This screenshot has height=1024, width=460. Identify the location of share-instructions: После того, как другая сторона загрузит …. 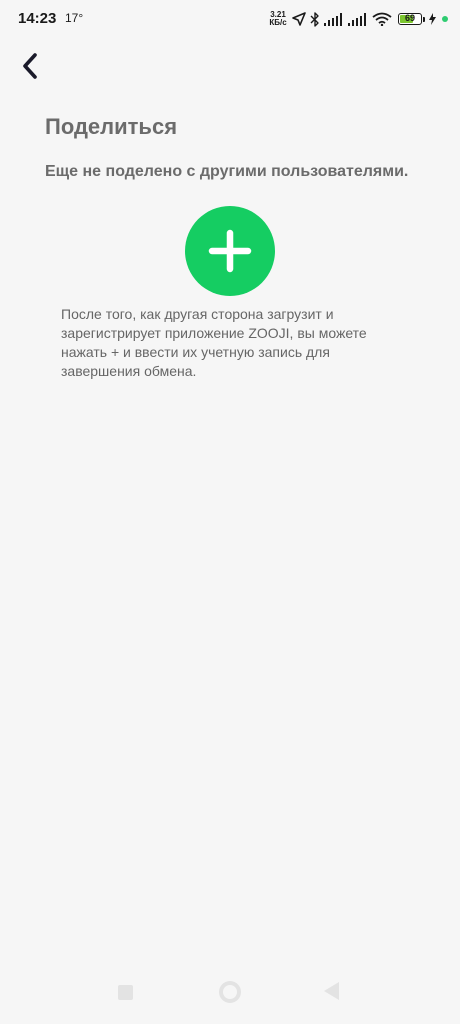
(214, 342).